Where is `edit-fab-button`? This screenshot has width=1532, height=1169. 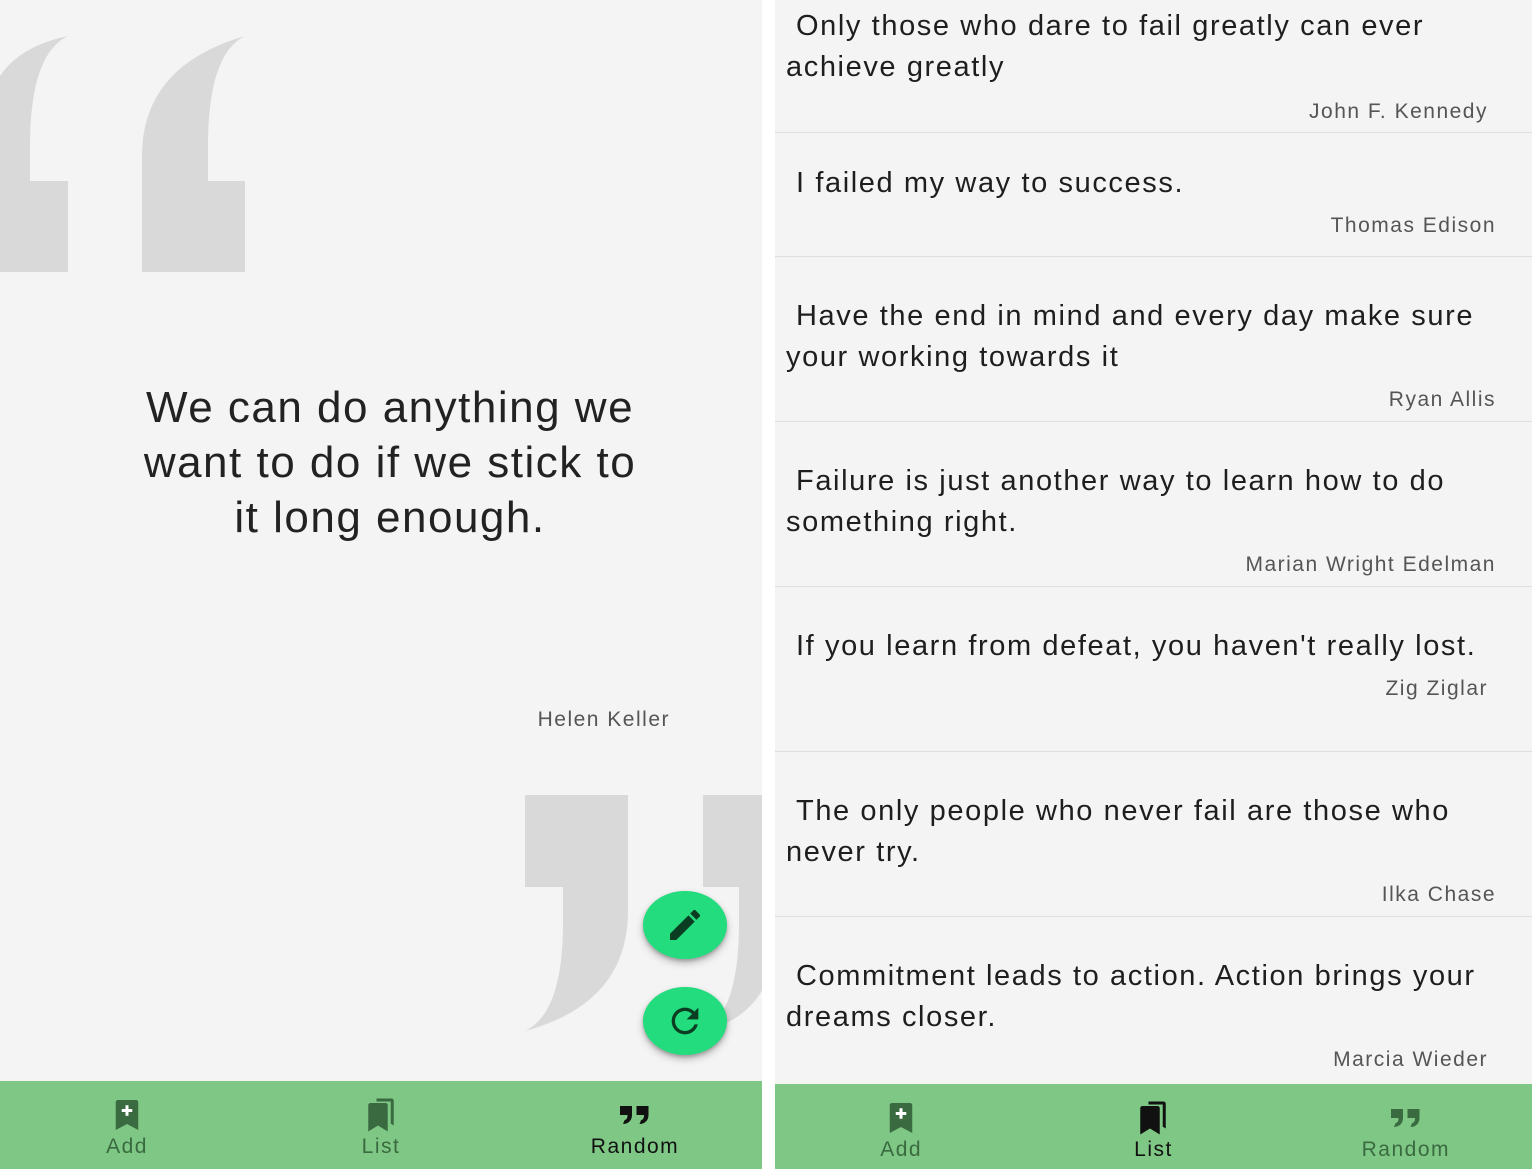 edit-fab-button is located at coordinates (685, 925).